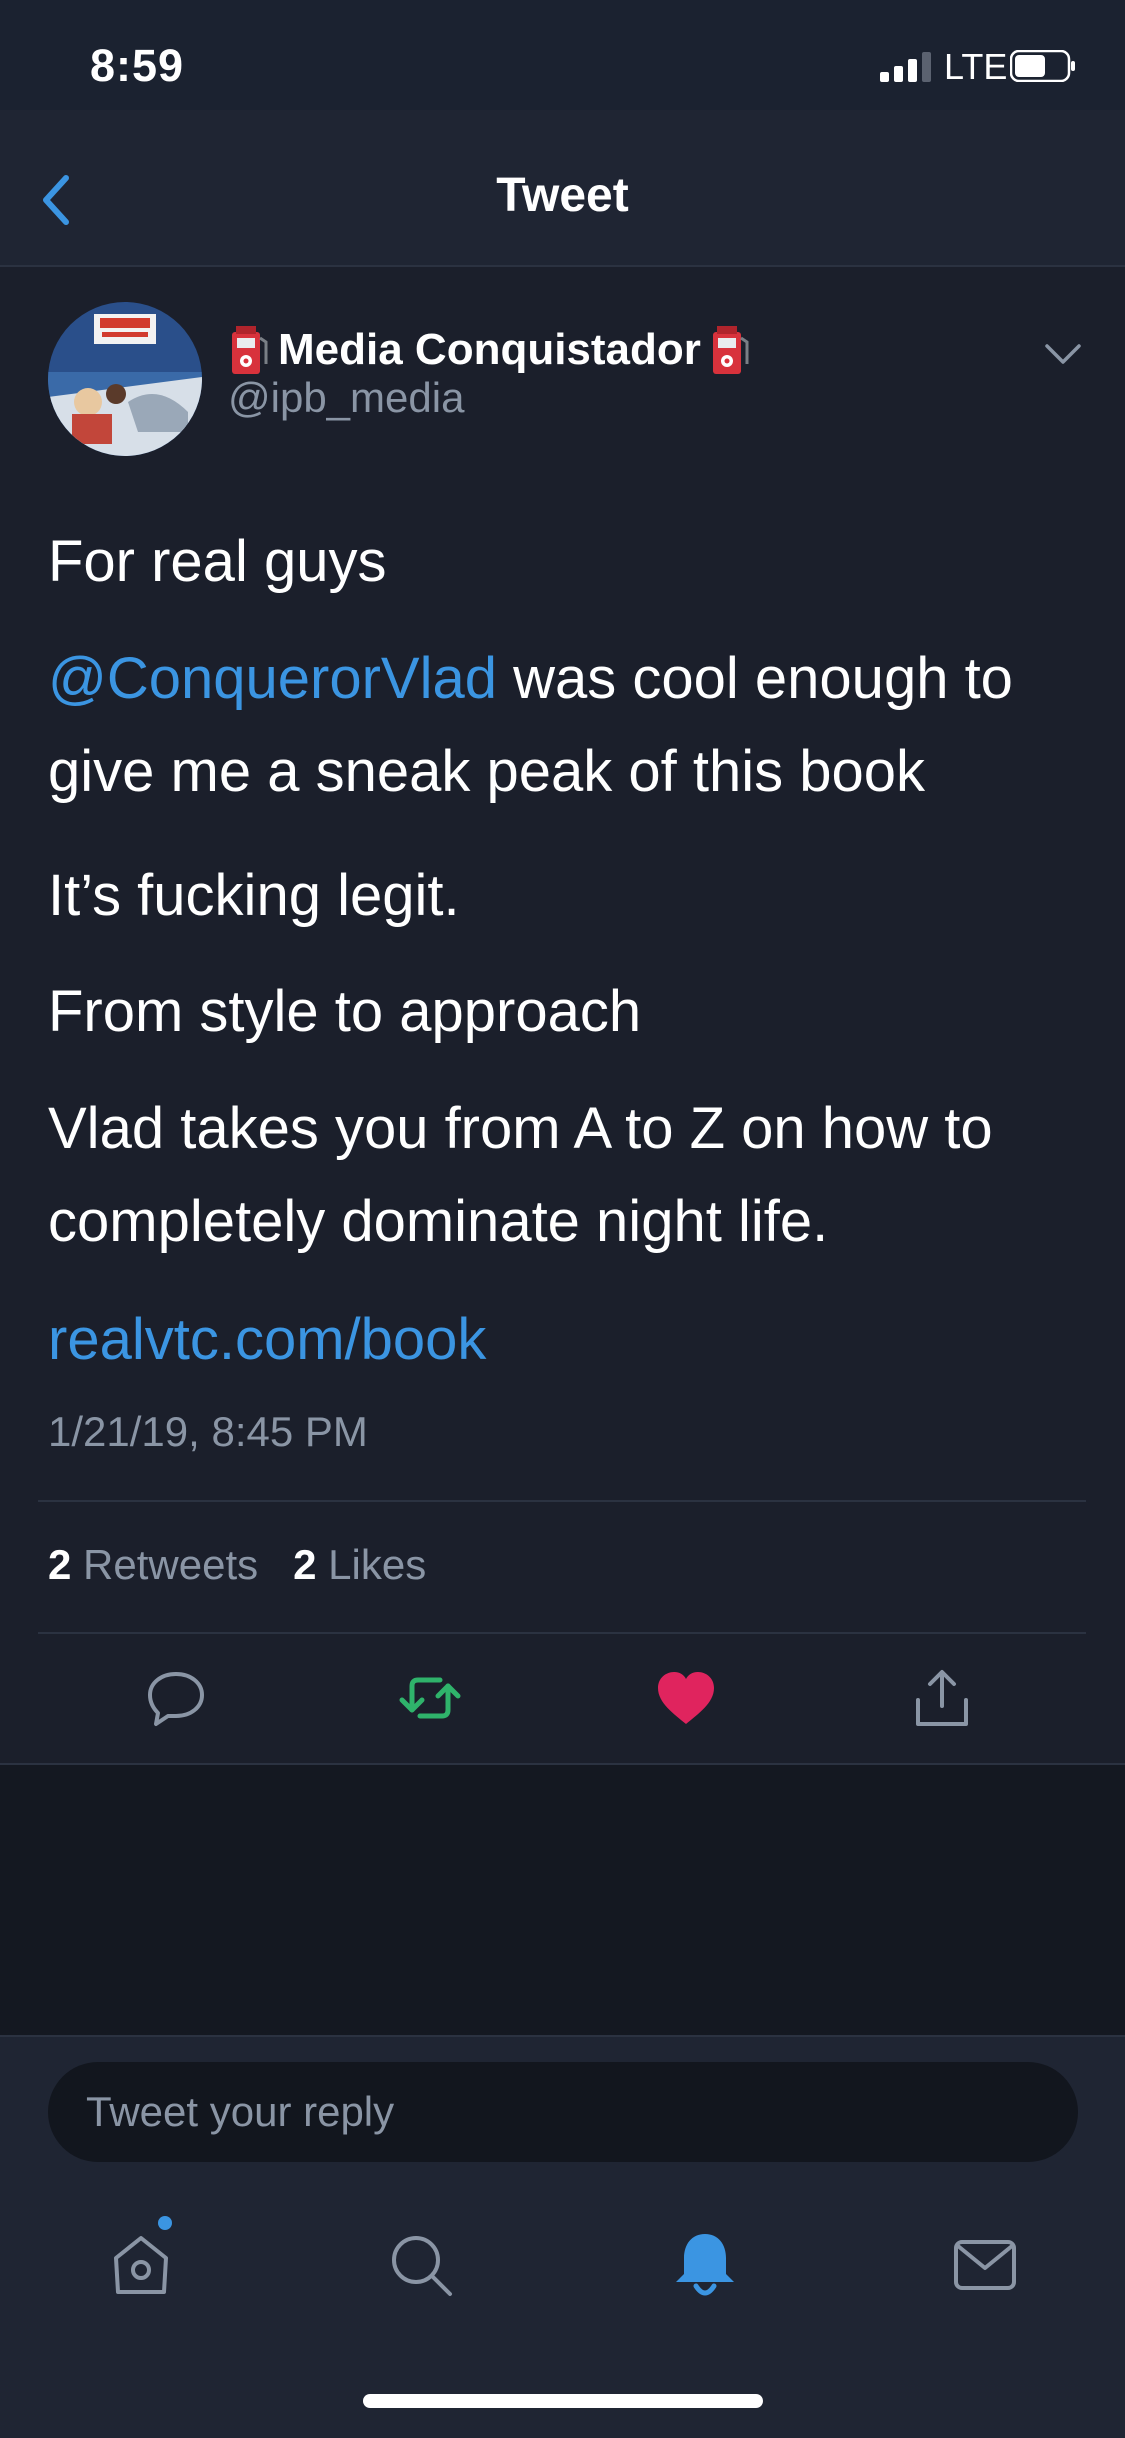  Describe the element at coordinates (985, 2265) in the screenshot. I see `messages-mail-icon` at that location.